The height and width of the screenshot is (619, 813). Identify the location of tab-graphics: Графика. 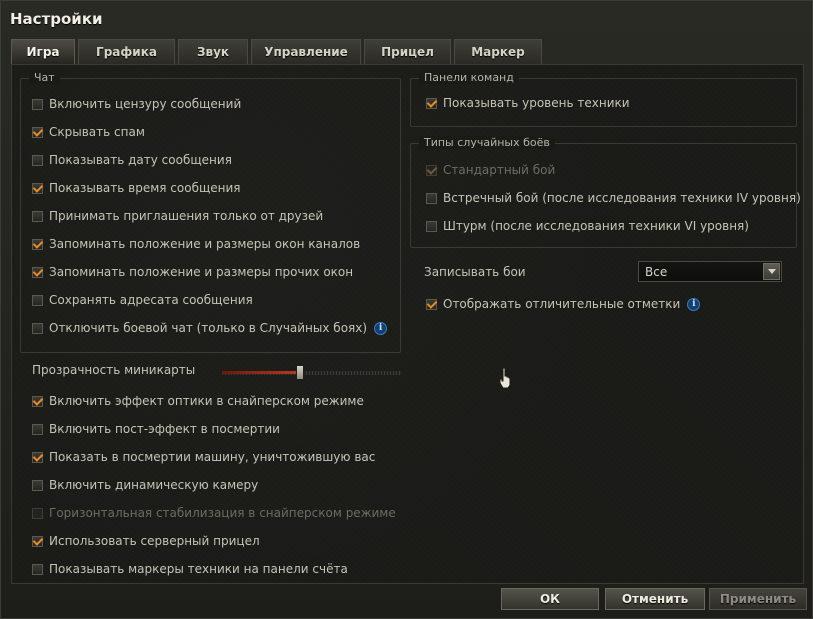
(126, 51).